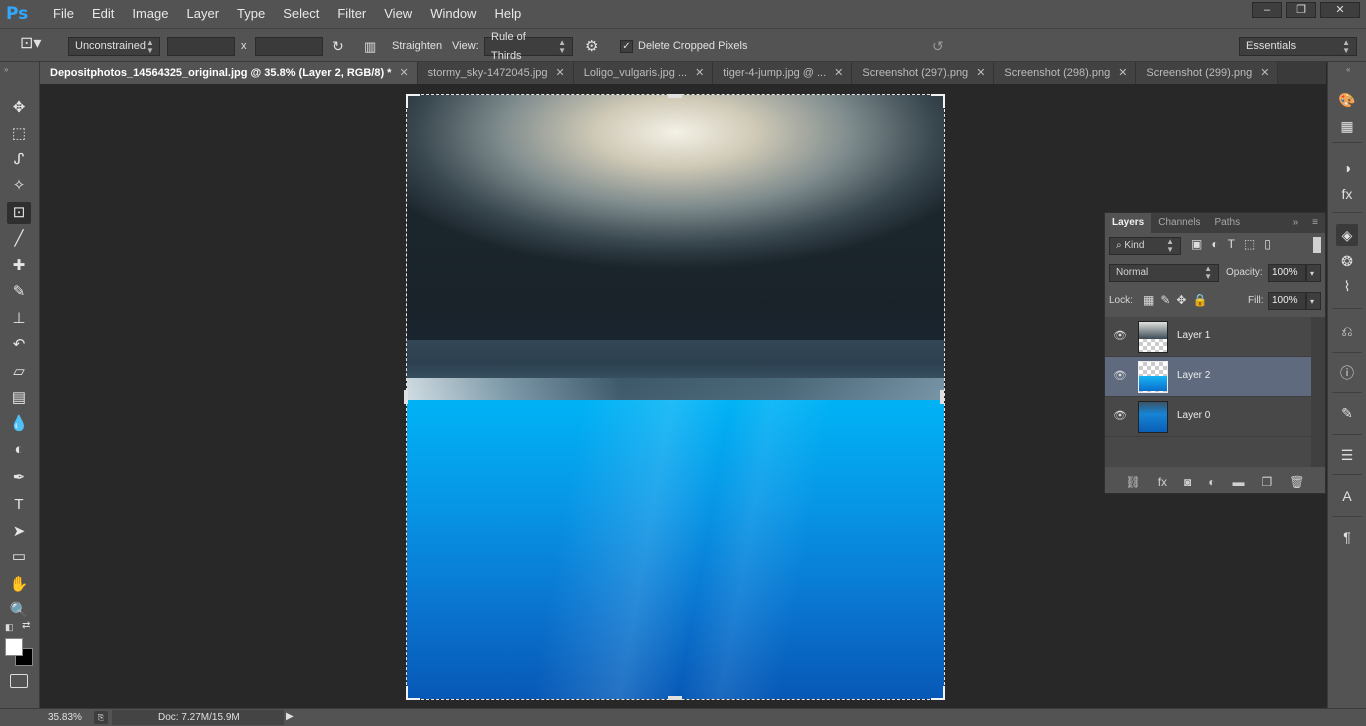 The height and width of the screenshot is (726, 1366). Describe the element at coordinates (495, 73) in the screenshot. I see `document-tab: stormy_sky-1472045.jpg ✕` at that location.